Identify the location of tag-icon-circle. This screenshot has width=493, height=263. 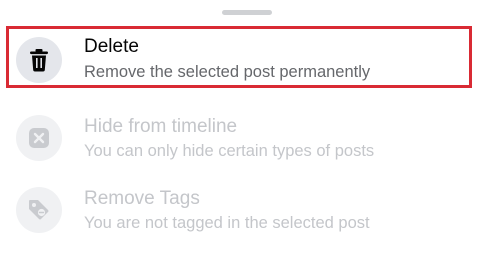
(39, 210).